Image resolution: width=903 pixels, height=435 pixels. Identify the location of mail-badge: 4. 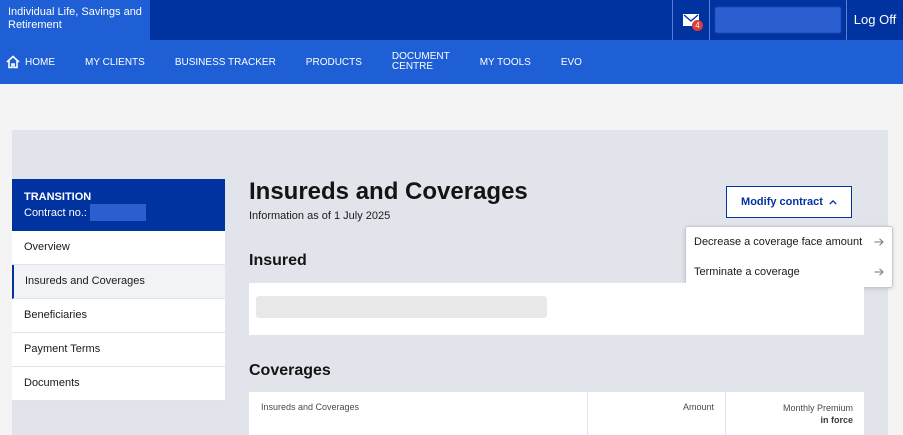
(697, 25).